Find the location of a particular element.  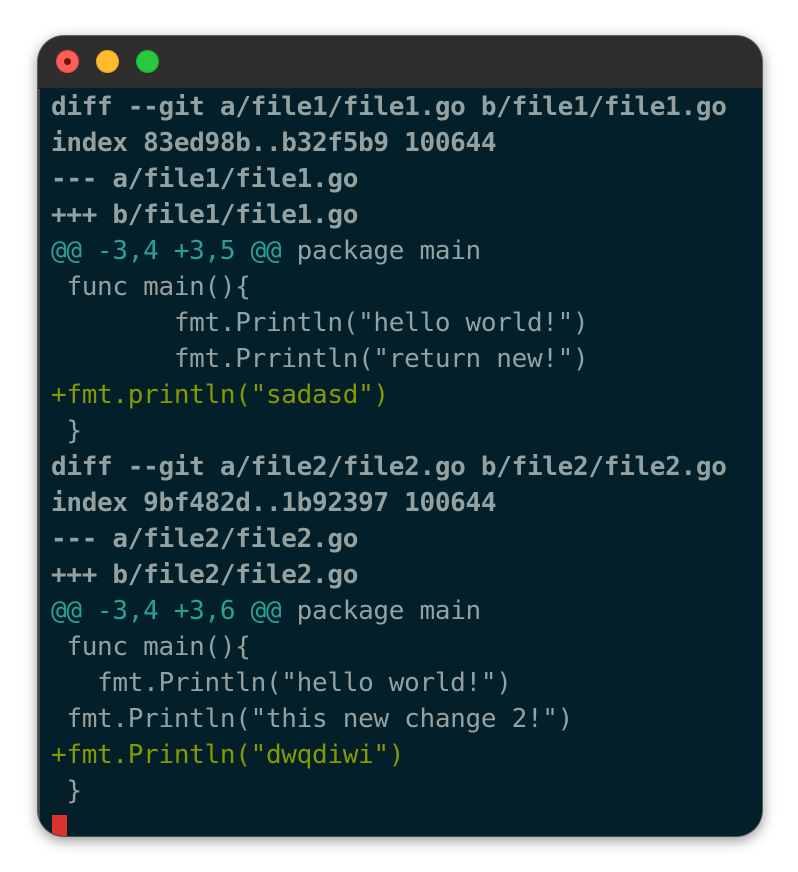

context-line: fmt.Prrintln("return new!") is located at coordinates (320, 359).